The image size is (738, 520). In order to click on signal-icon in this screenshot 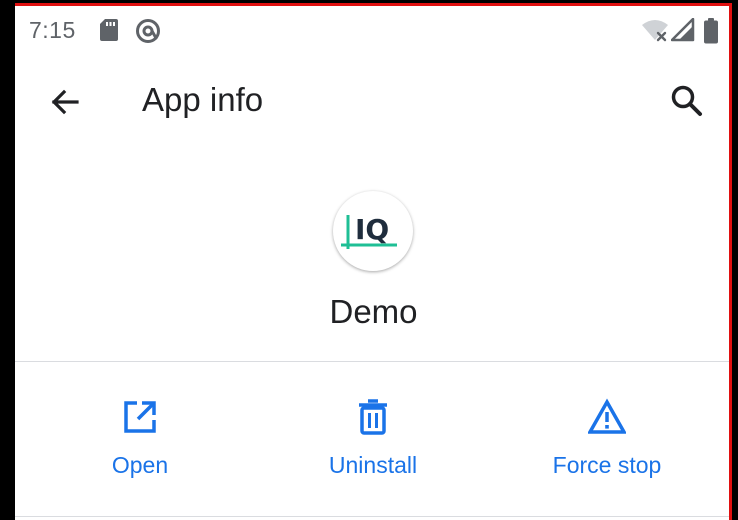, I will do `click(683, 30)`.